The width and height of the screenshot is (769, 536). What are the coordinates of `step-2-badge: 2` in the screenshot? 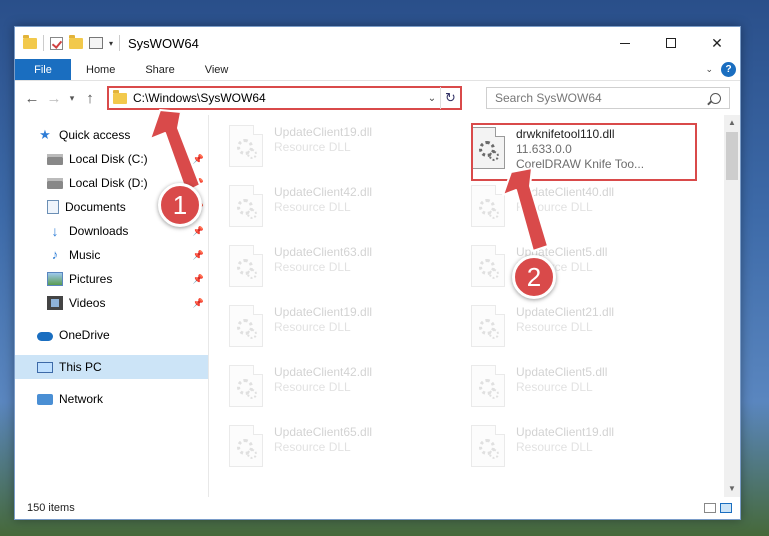 It's located at (534, 277).